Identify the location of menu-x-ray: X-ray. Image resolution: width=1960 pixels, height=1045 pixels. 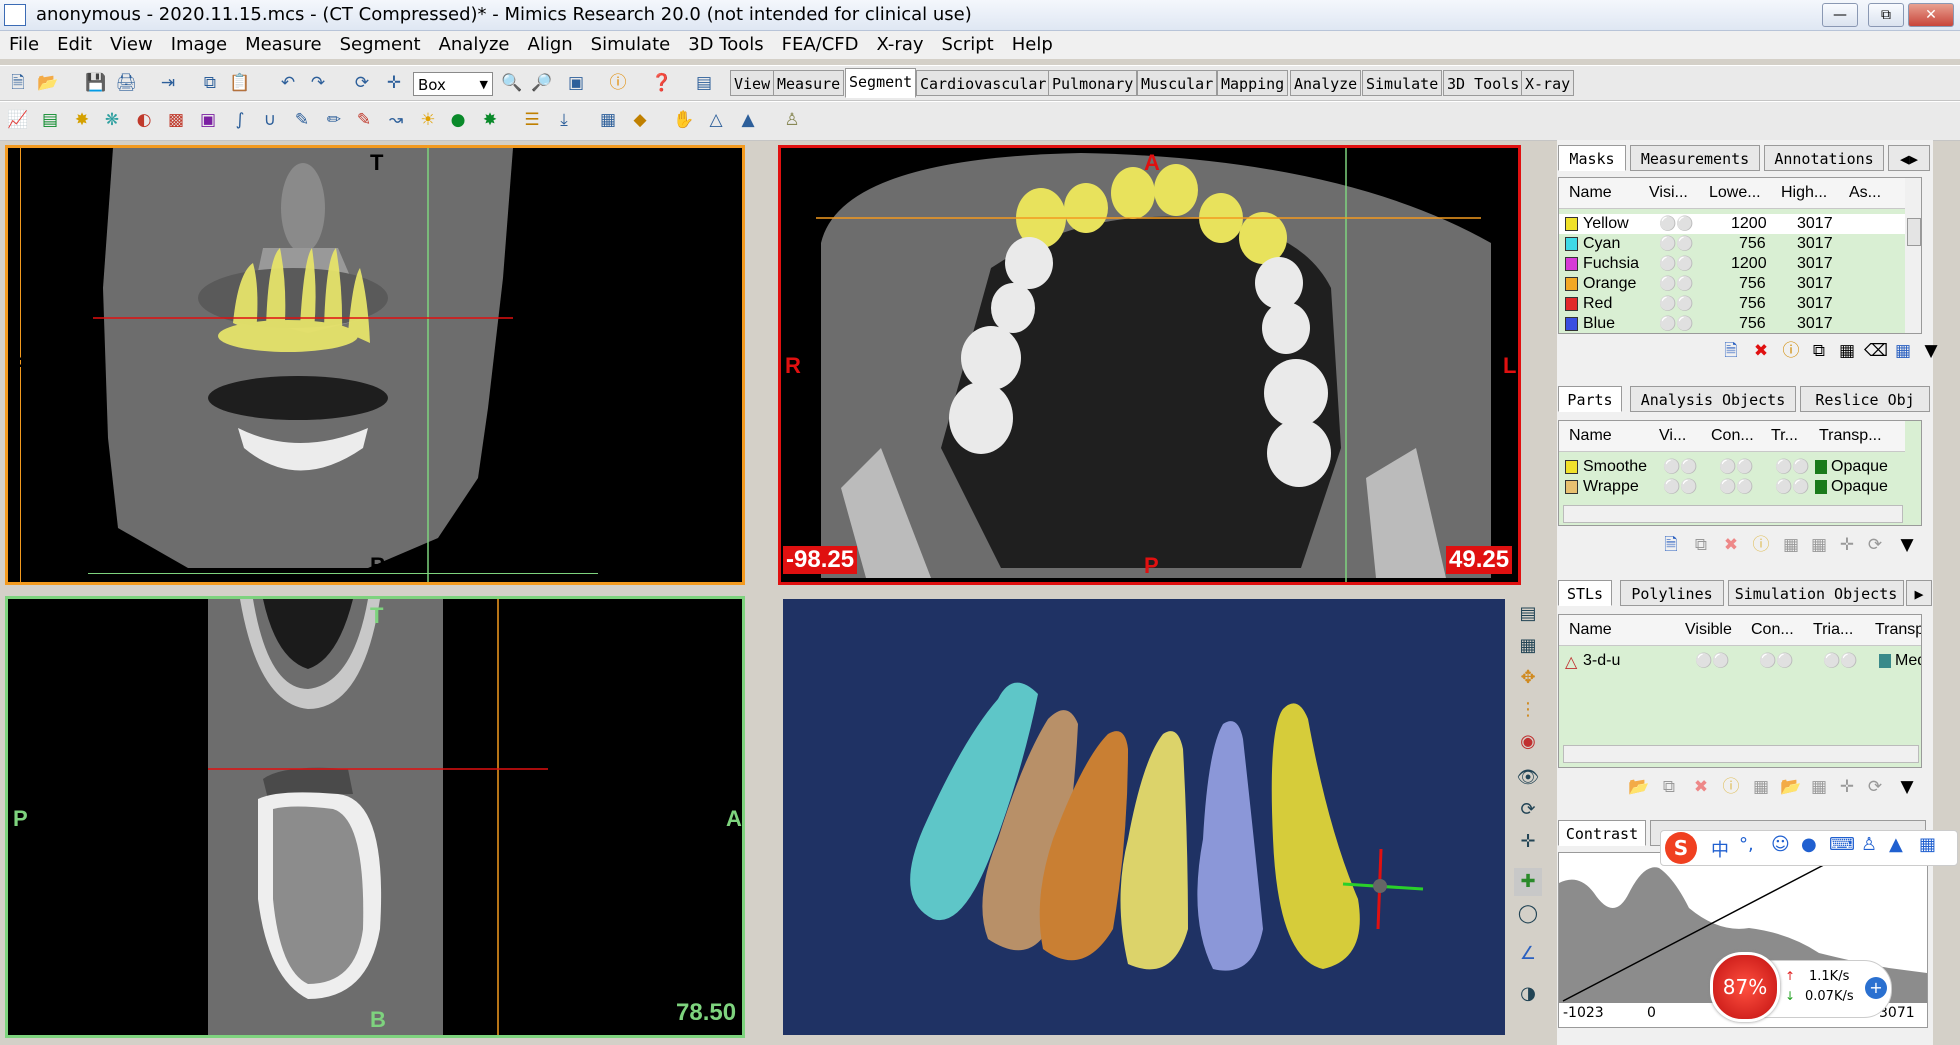
(899, 43).